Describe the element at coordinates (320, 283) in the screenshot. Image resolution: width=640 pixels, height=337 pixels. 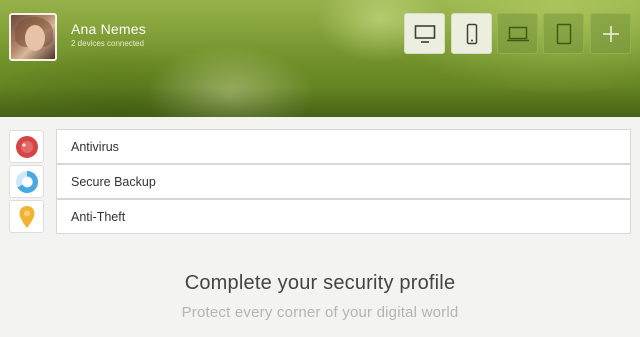
I see `promo-title: Complete your security profile` at that location.